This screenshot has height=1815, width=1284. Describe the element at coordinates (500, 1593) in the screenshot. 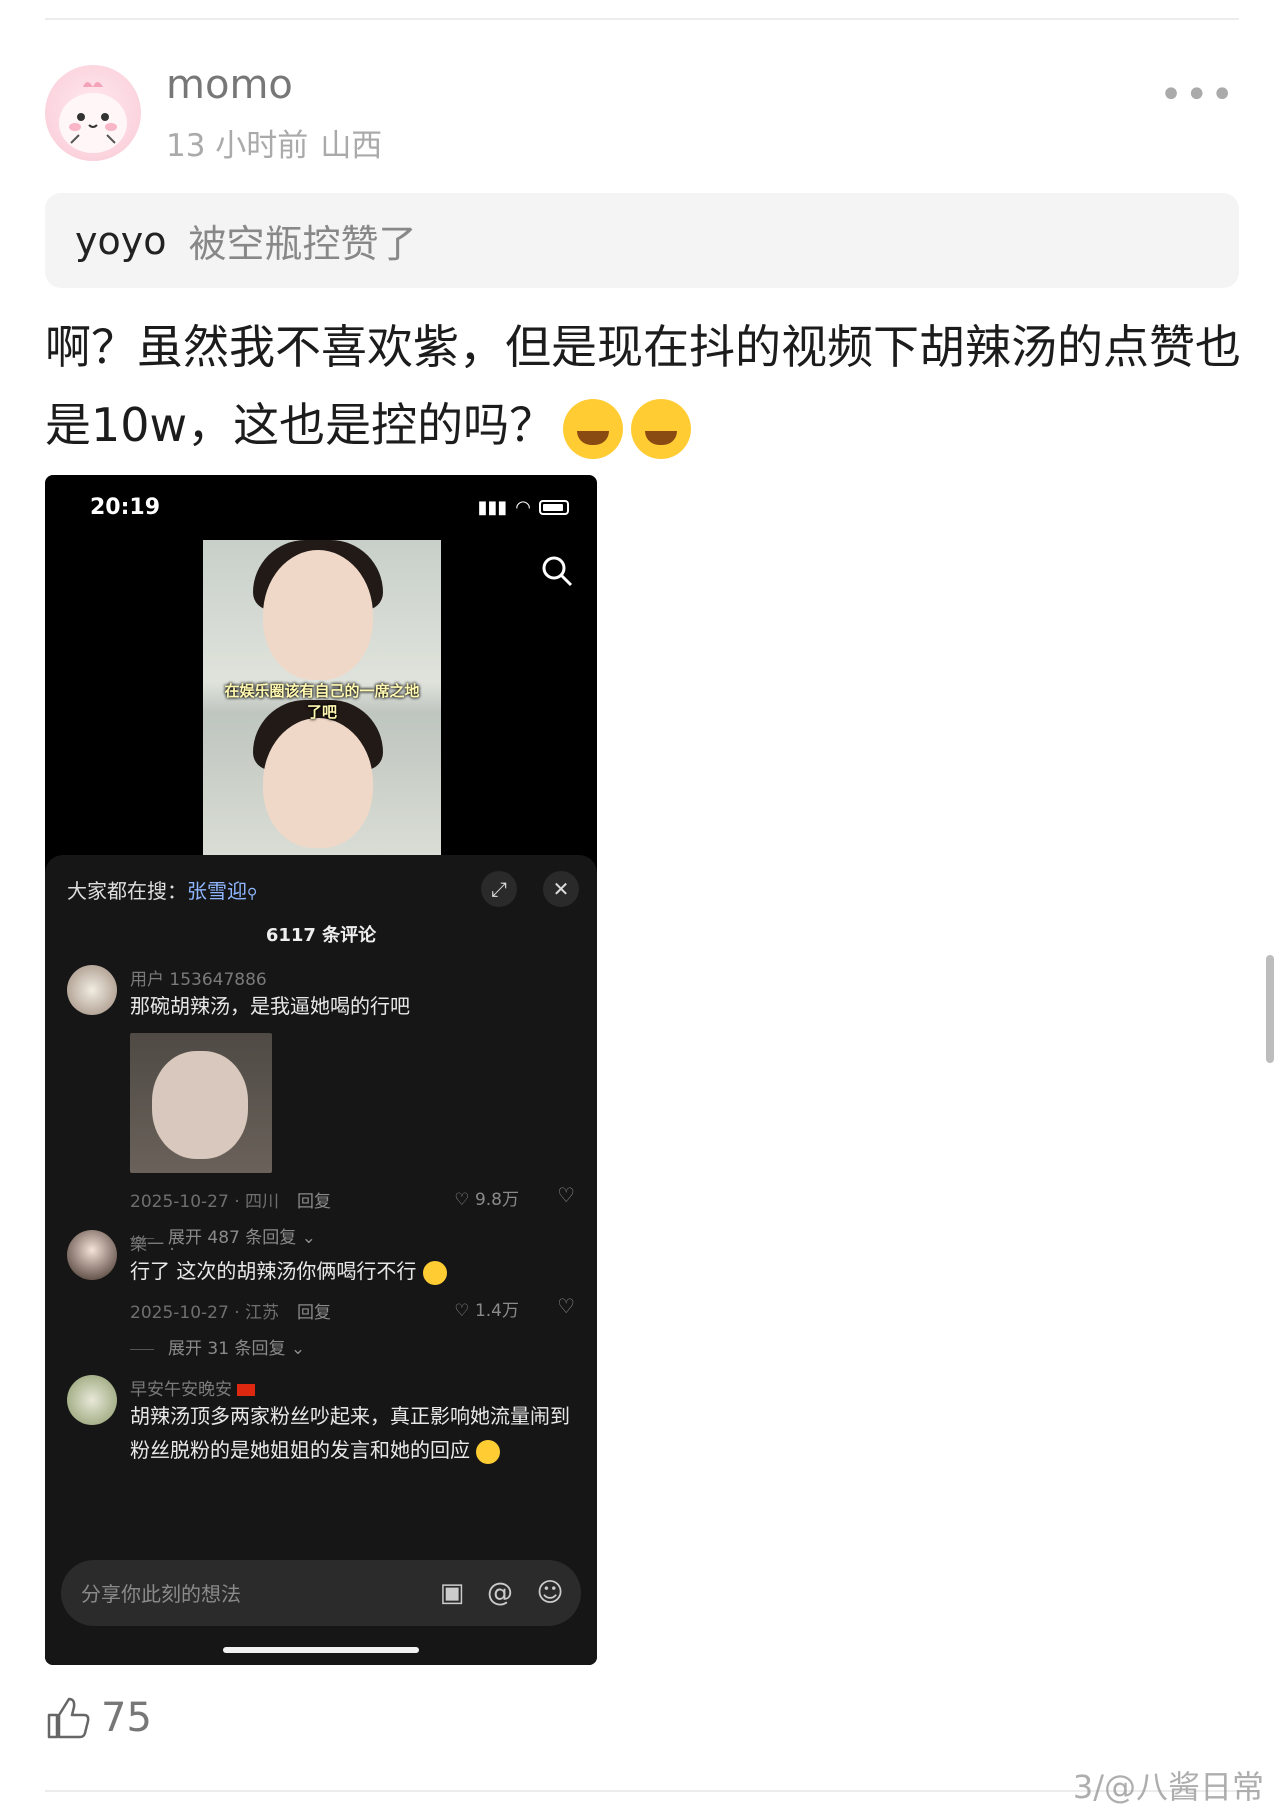

I see `at-mention-icon: @` at that location.